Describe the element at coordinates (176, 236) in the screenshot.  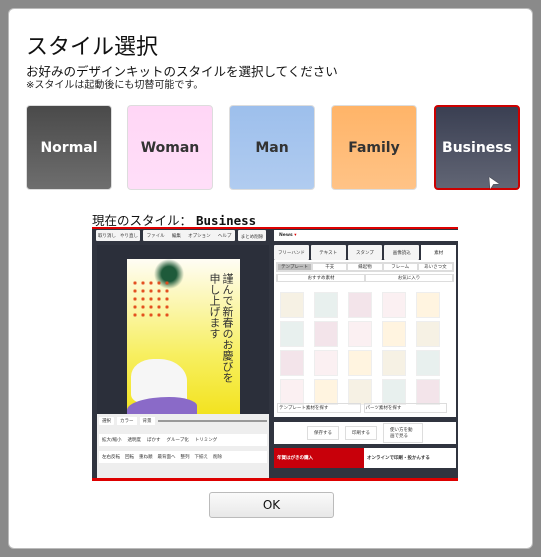
I see `menu-edit: 編集` at that location.